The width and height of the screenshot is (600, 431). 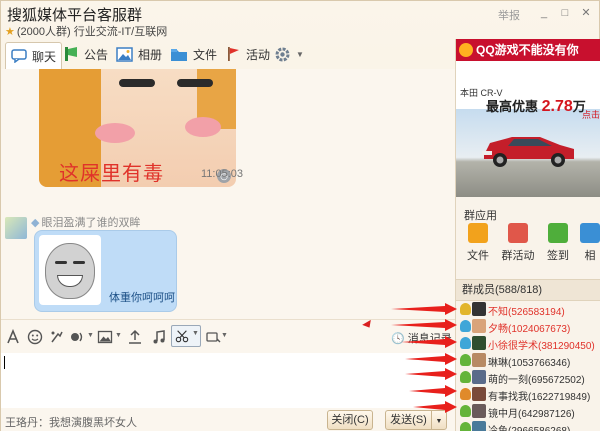 What do you see at coordinates (529, 329) in the screenshot?
I see `member-name: 夕畅(1024067673)` at bounding box center [529, 329].